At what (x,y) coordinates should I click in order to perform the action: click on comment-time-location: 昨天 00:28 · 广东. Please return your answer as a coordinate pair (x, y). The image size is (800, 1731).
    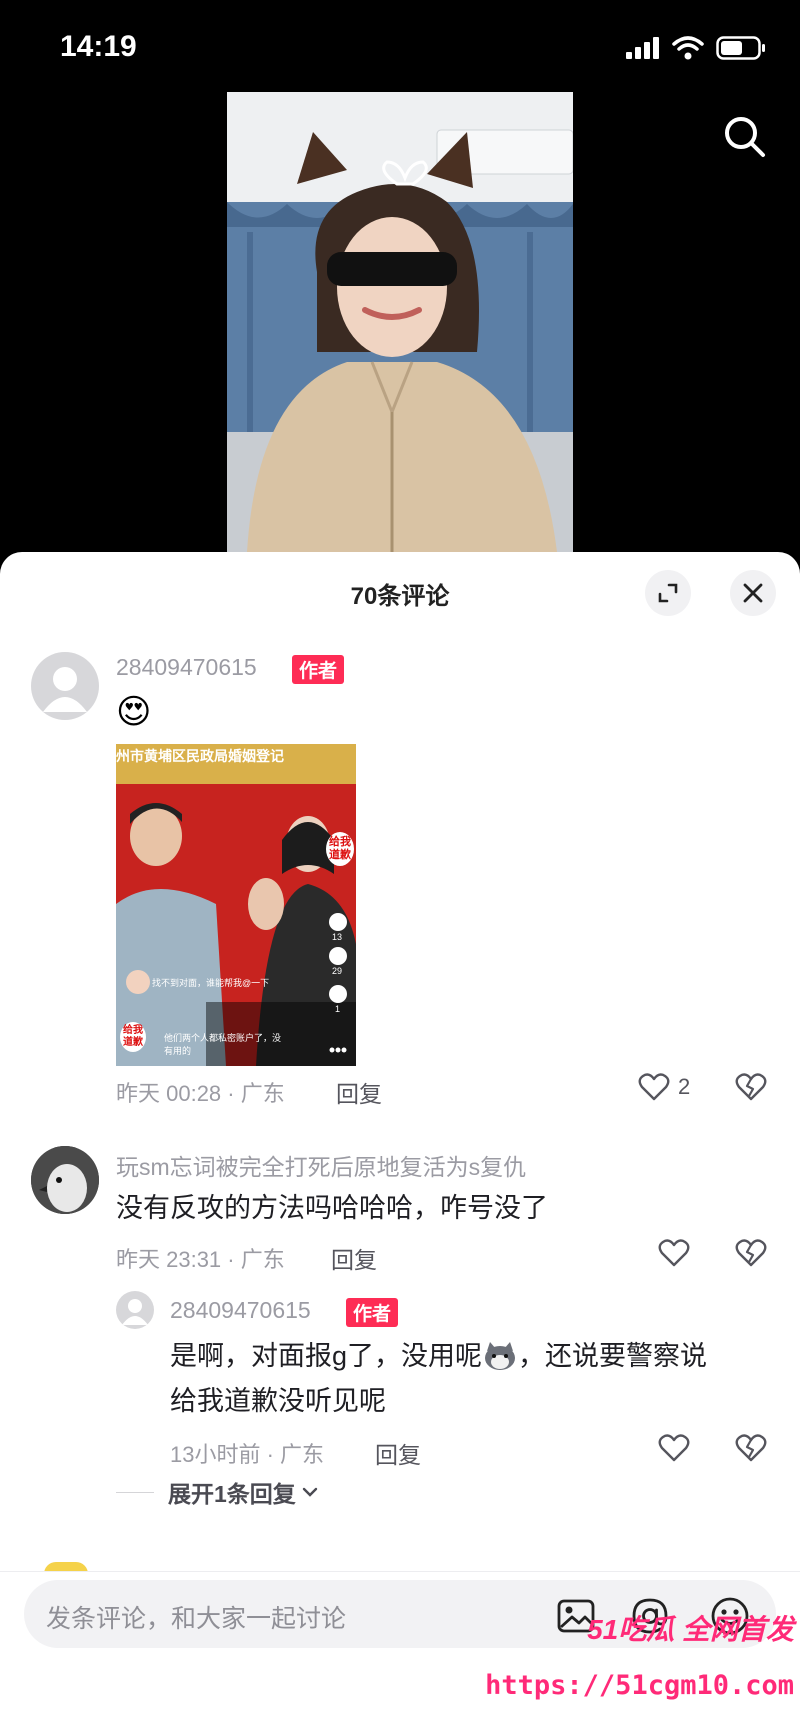
    Looking at the image, I should click on (200, 1093).